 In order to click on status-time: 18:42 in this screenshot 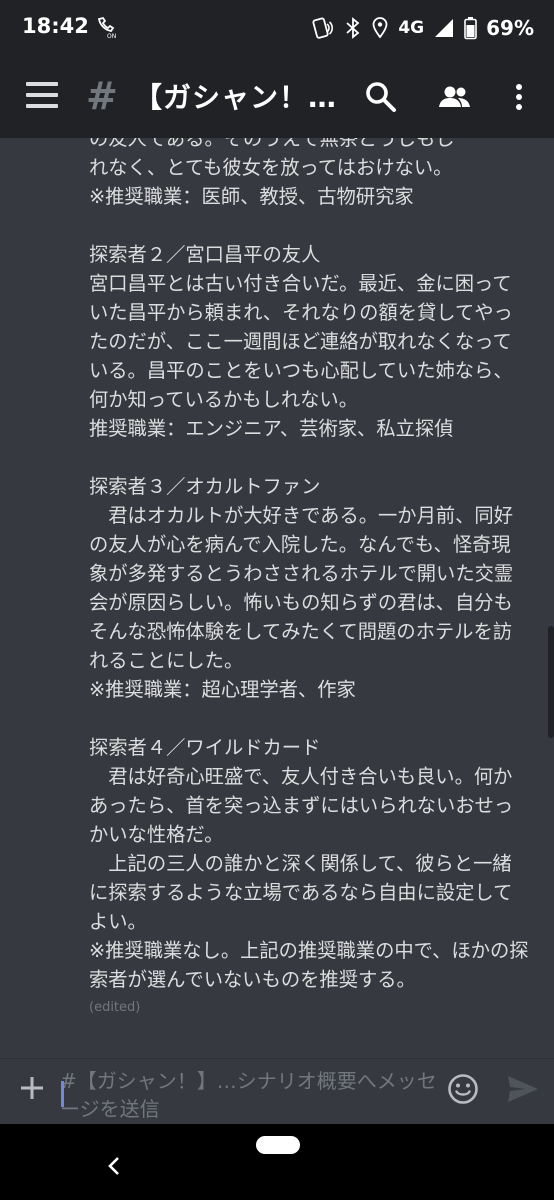, I will do `click(55, 26)`.